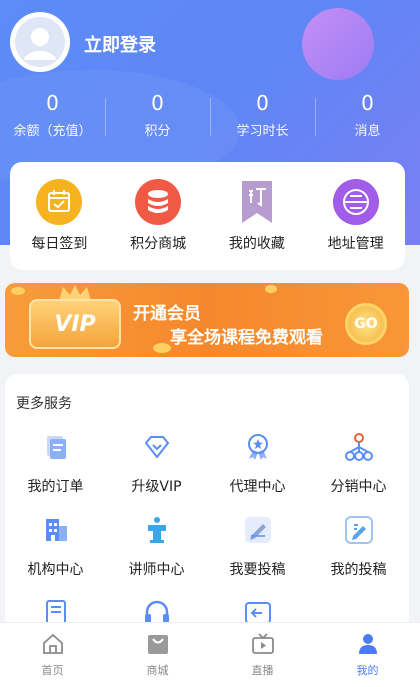 This screenshot has width=420, height=687. I want to click on stat-messages: 0 消息, so click(367, 114).